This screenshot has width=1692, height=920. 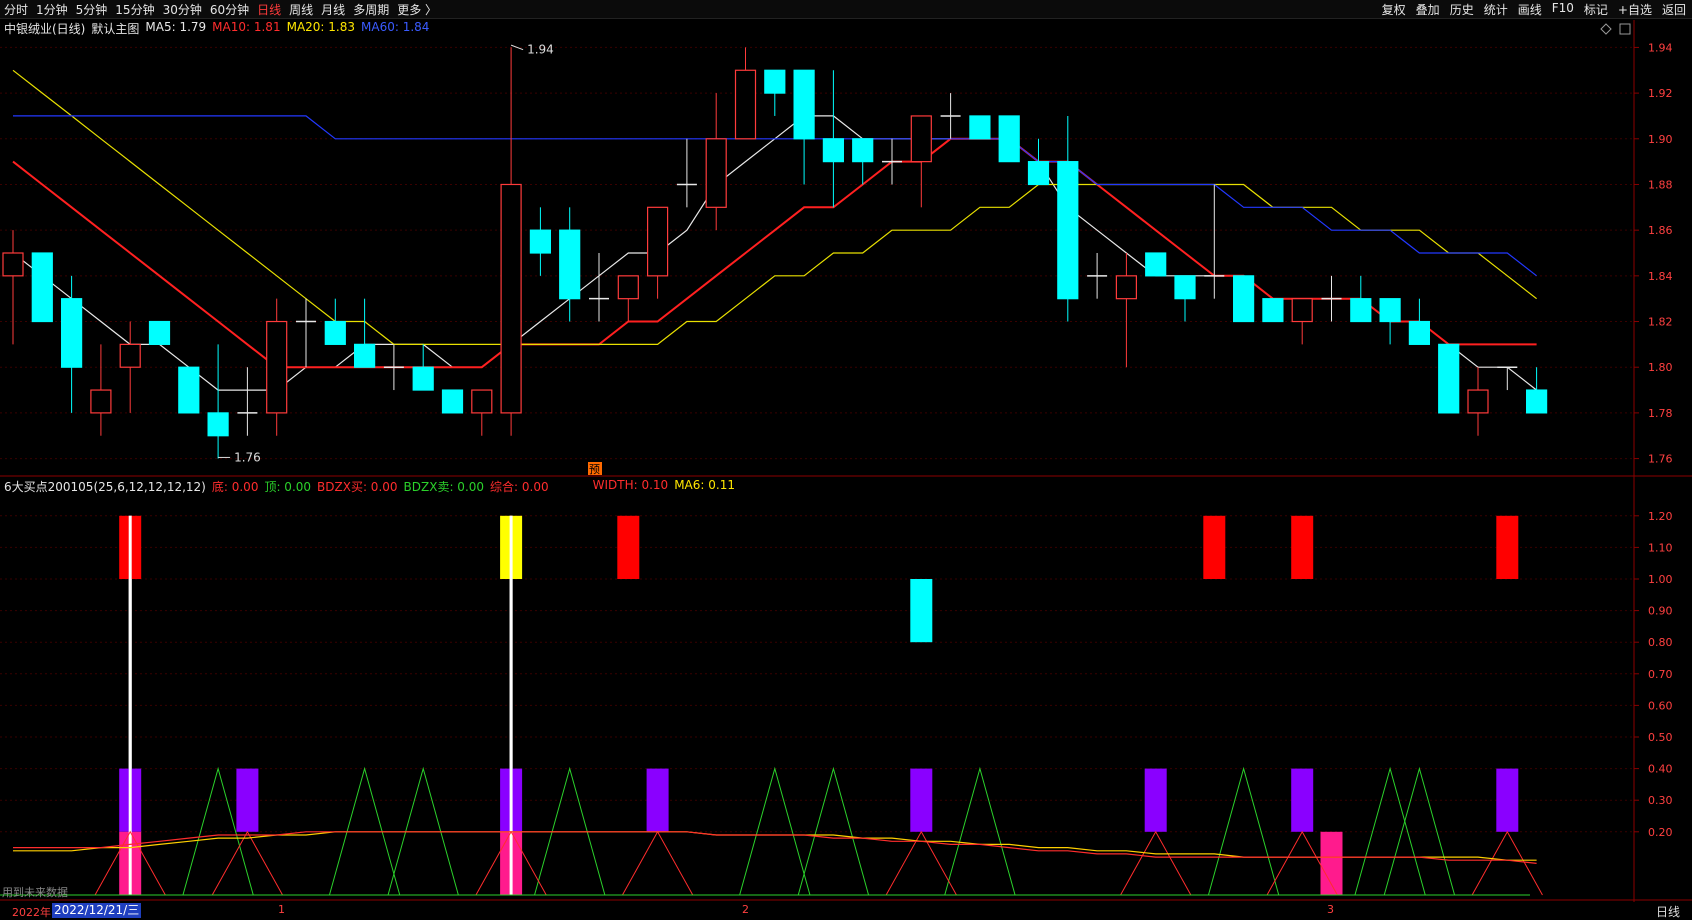 I want to click on price-axis-label: 1.80, so click(x=1660, y=367).